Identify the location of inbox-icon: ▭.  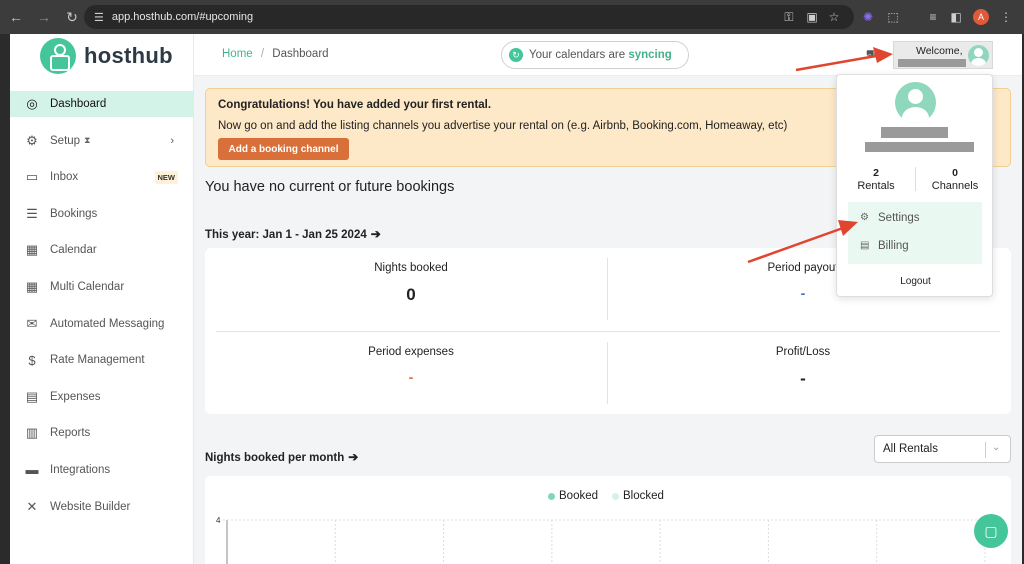
(32, 177).